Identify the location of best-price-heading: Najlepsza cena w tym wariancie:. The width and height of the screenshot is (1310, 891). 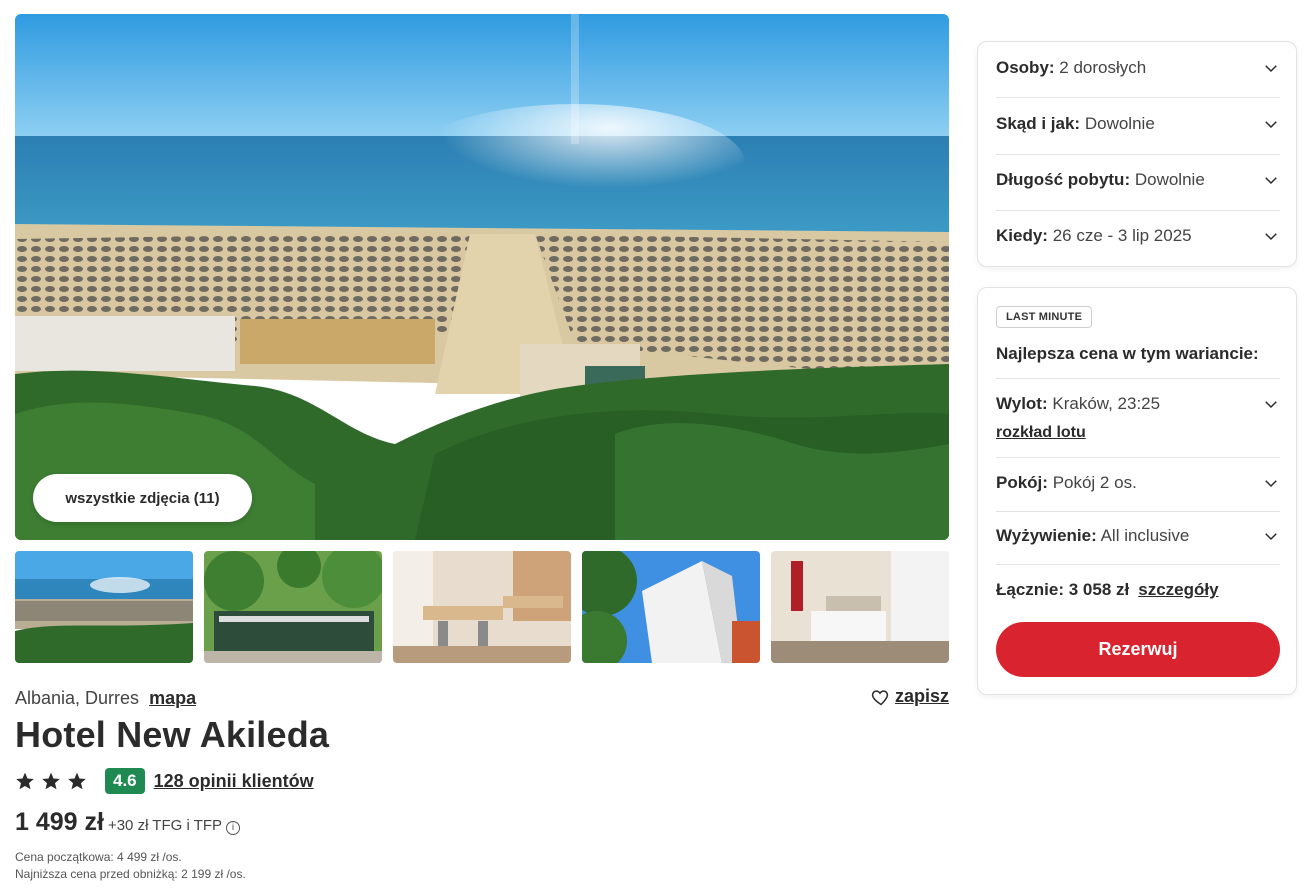
(1127, 353).